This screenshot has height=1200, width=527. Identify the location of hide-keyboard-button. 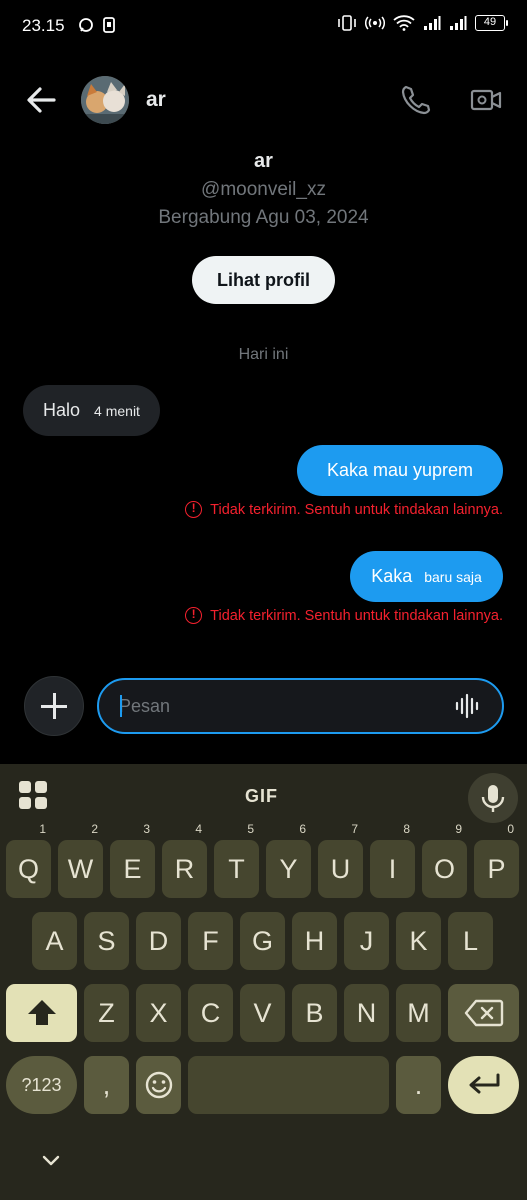
(51, 1161).